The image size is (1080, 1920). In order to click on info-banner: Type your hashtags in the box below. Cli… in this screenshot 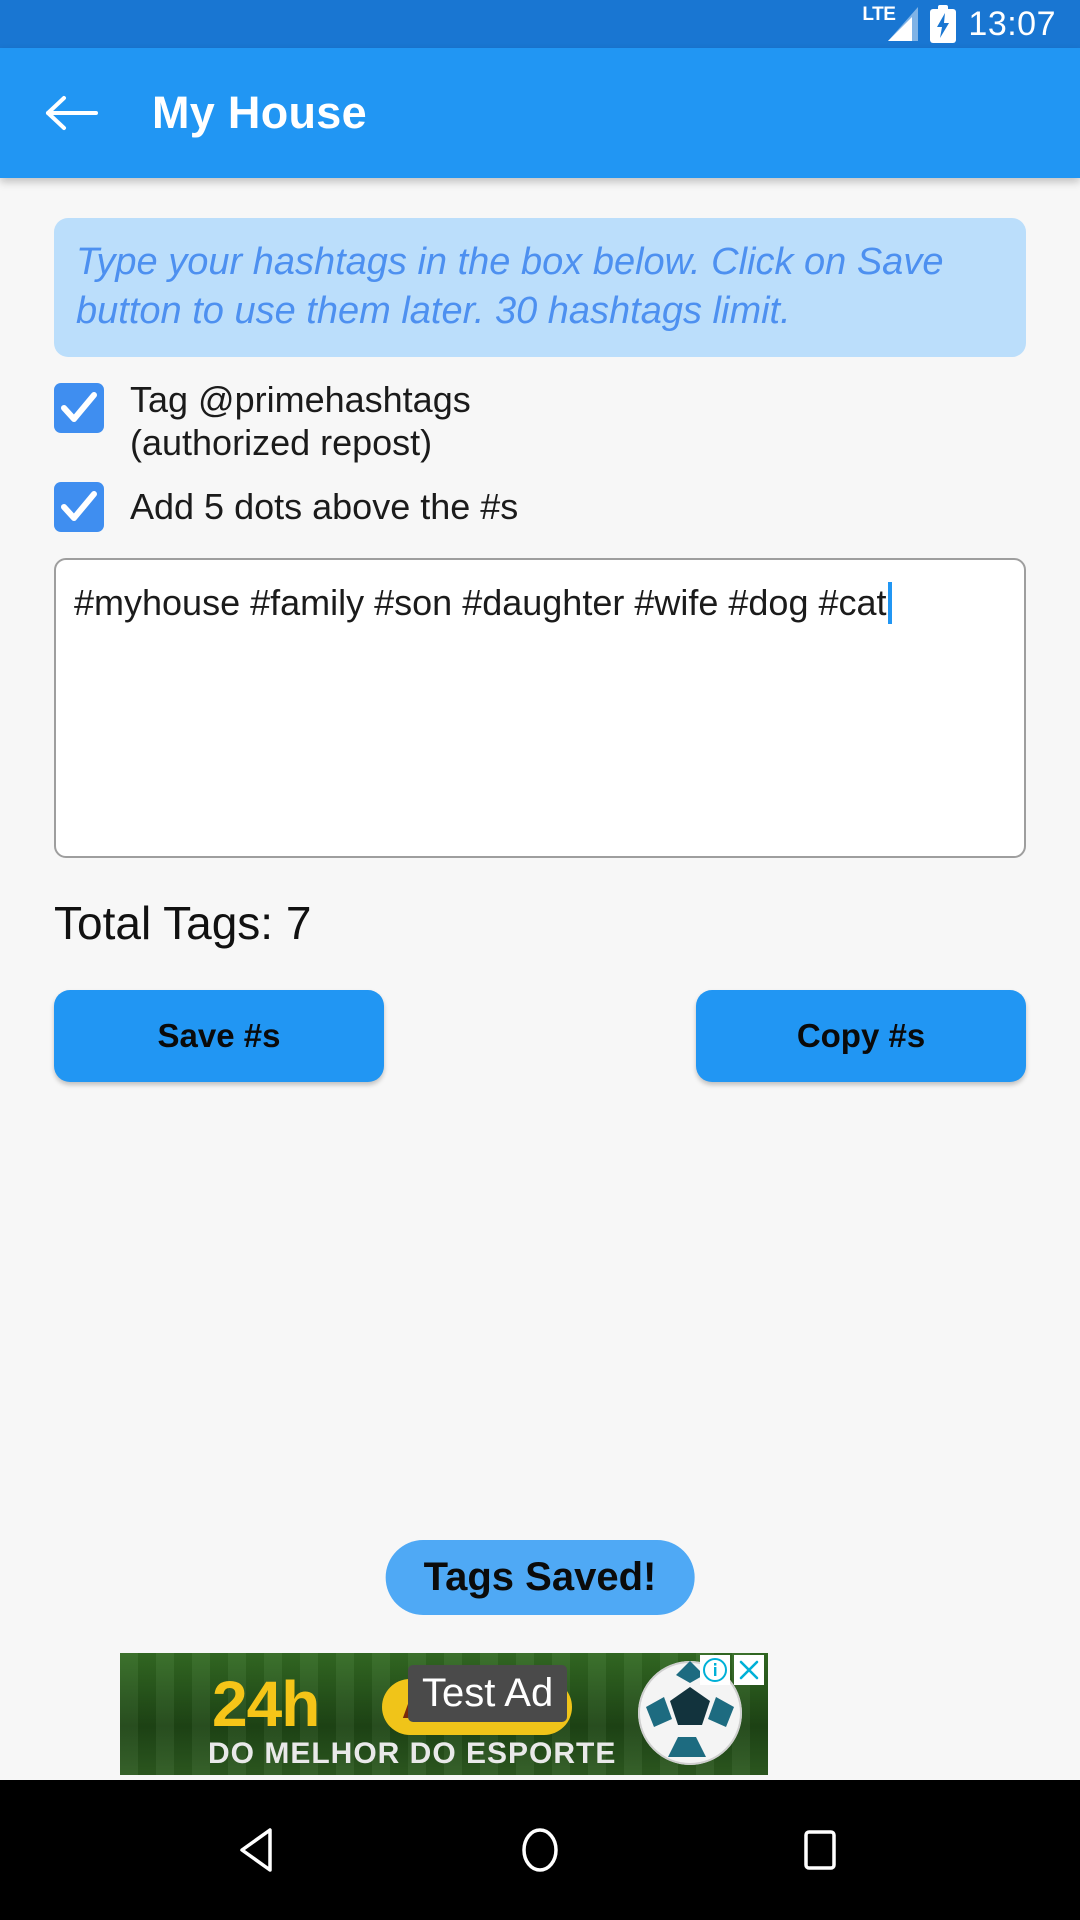, I will do `click(540, 288)`.